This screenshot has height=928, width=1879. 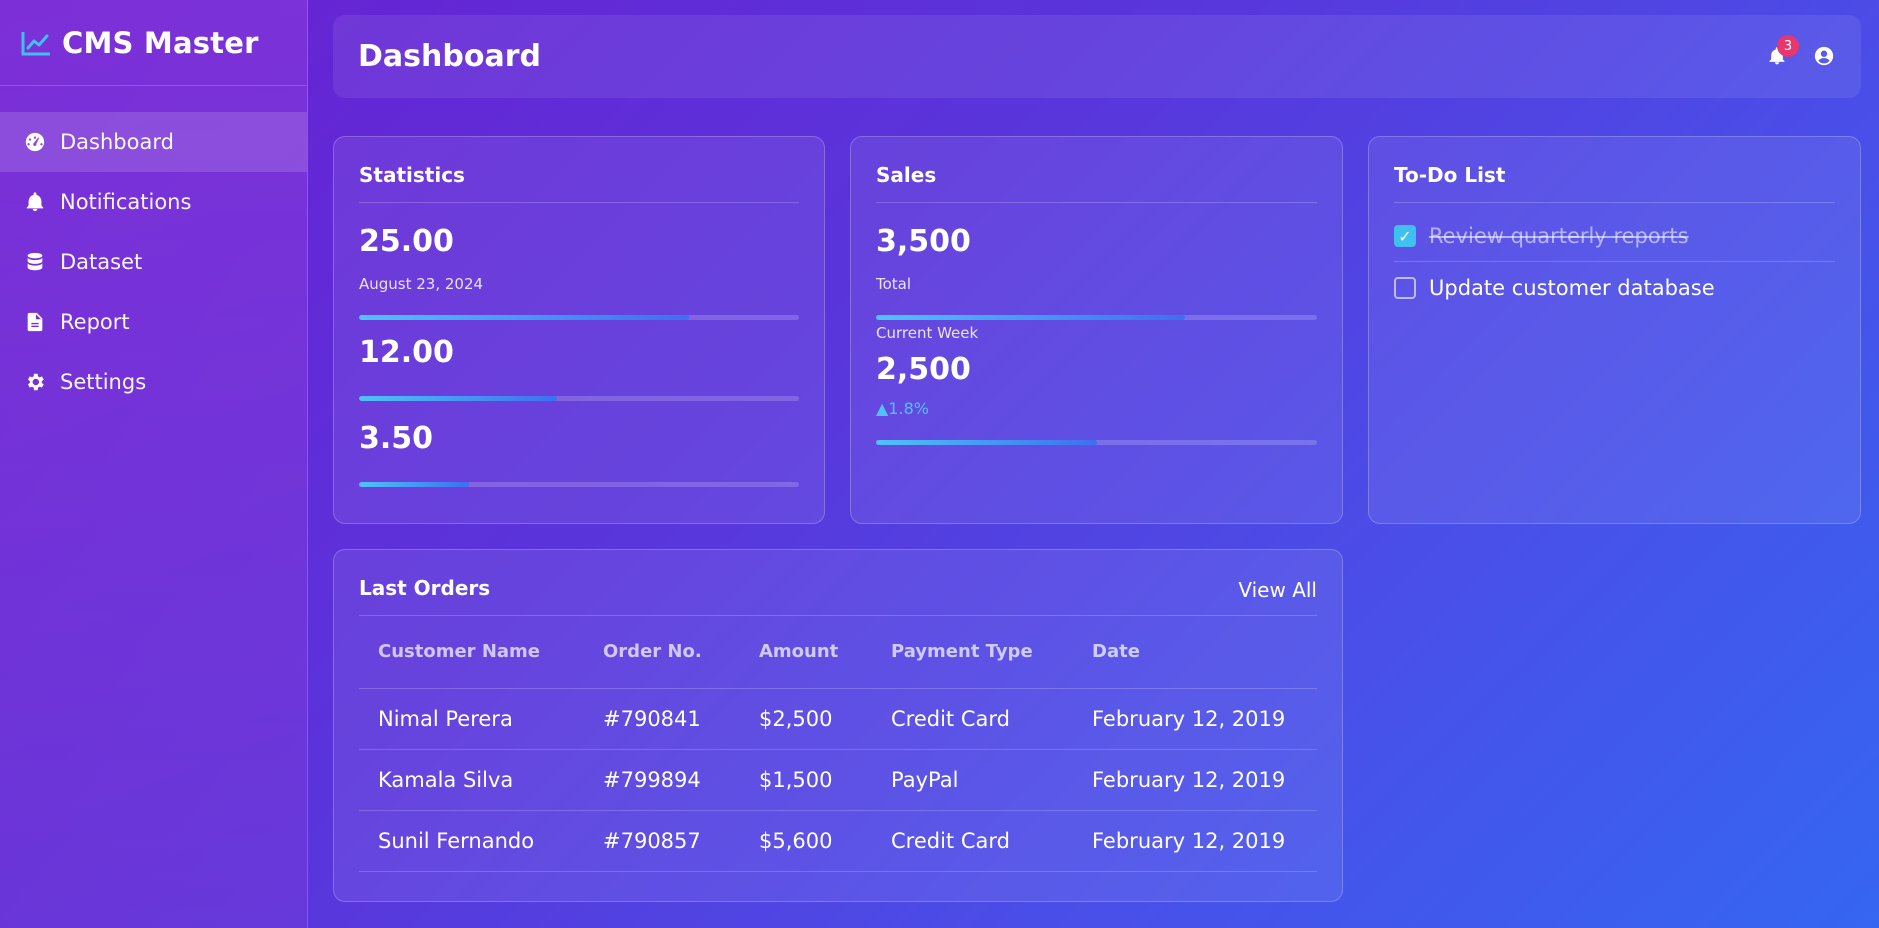 What do you see at coordinates (1096, 317) in the screenshot?
I see `sales-total-progress` at bounding box center [1096, 317].